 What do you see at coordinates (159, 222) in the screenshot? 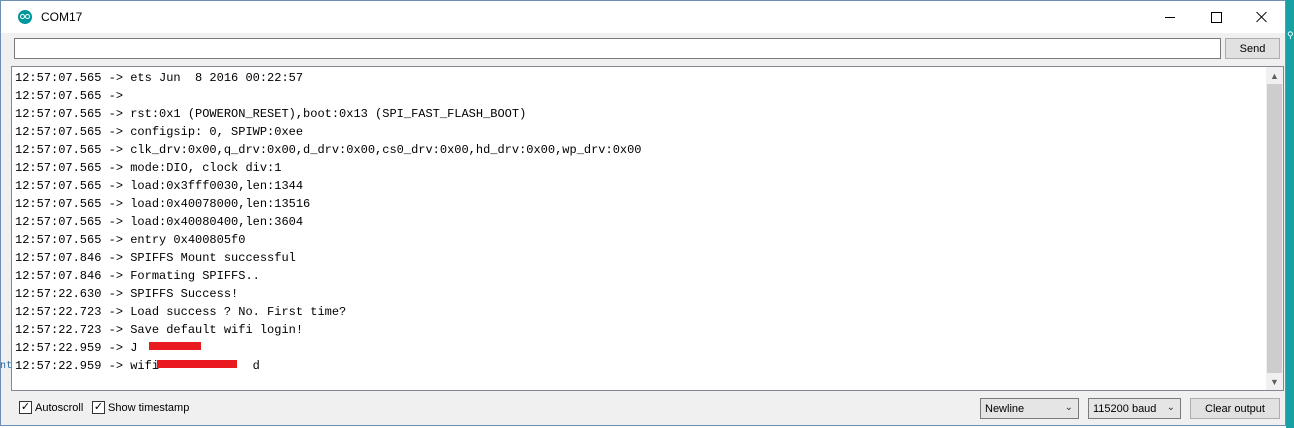
I see `output-line: 12:57:07.565 -> load:0x40080400,len:3604` at bounding box center [159, 222].